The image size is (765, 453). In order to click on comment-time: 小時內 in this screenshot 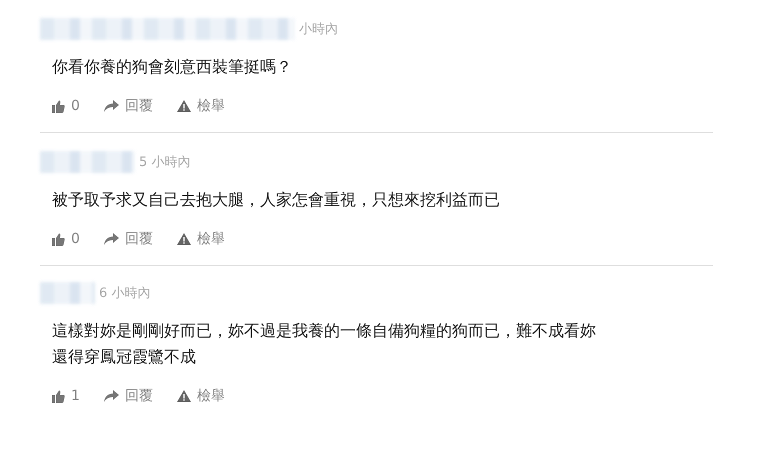, I will do `click(318, 29)`.